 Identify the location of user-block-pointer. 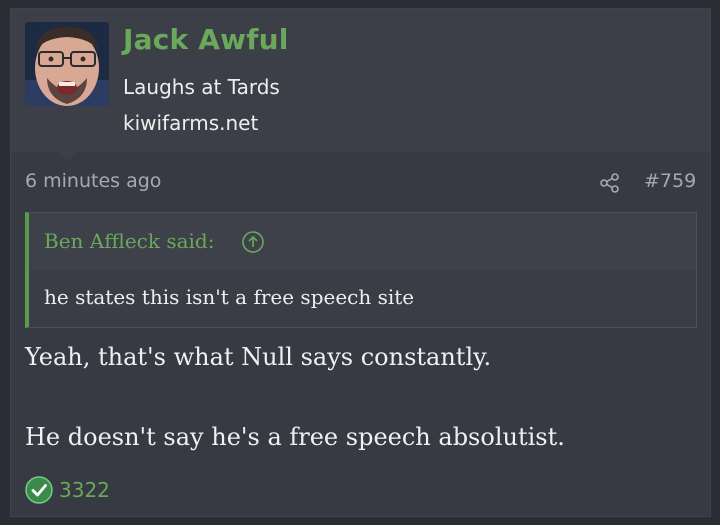
(67, 156).